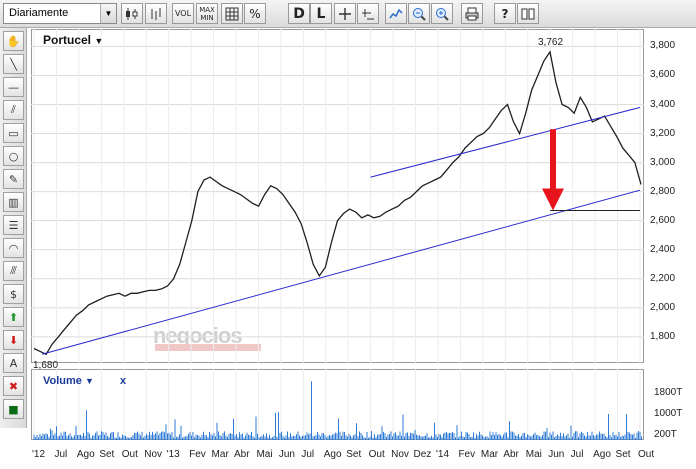 The height and width of the screenshot is (469, 696). I want to click on volume-close-button: x, so click(123, 381).